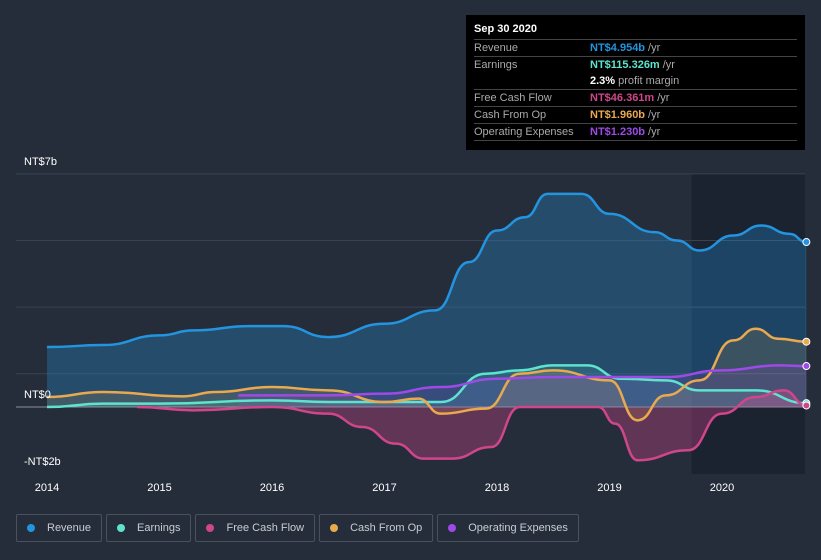 The height and width of the screenshot is (560, 821). I want to click on y-label-zero: NT$0, so click(37, 395).